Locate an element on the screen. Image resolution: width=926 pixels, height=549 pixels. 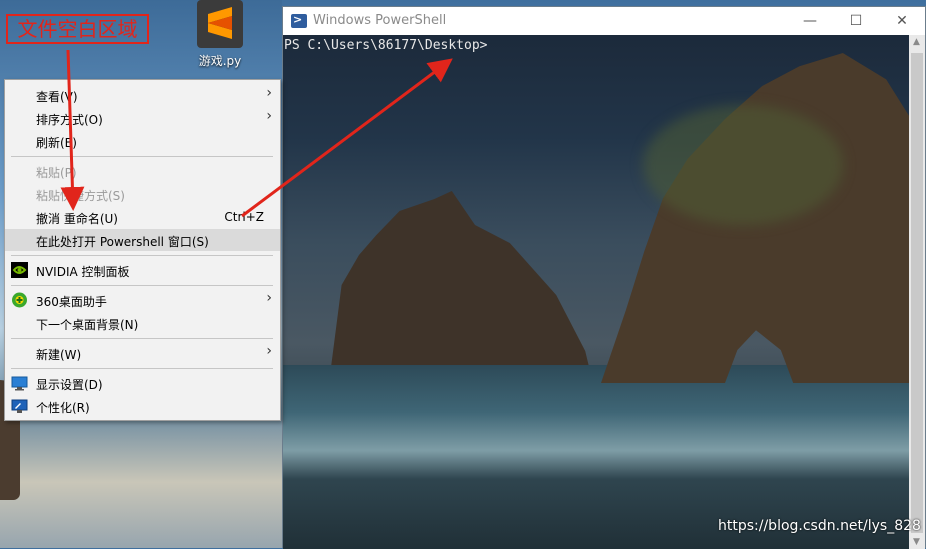
menu-item-refresh: 刷新(E) is located at coordinates (142, 141).